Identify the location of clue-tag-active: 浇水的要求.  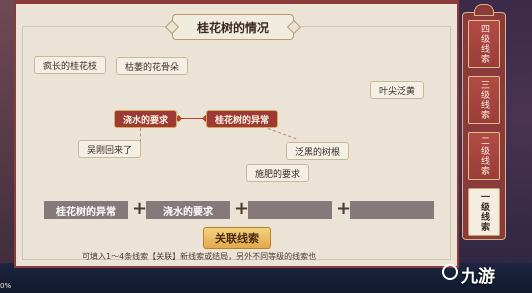
(146, 119).